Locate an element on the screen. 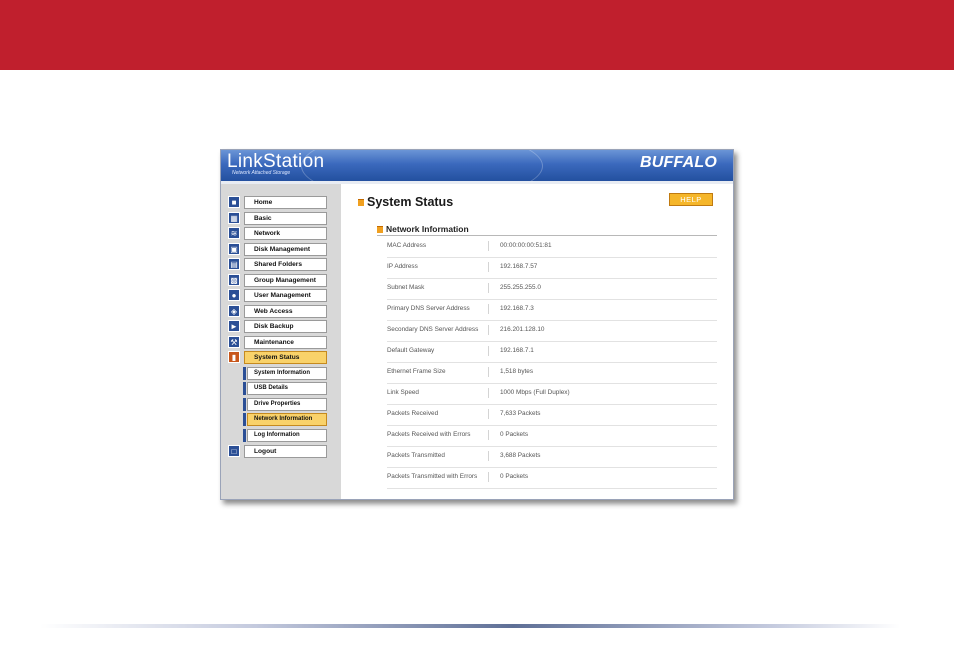 The width and height of the screenshot is (954, 660). web-icon: ◈ is located at coordinates (234, 310).